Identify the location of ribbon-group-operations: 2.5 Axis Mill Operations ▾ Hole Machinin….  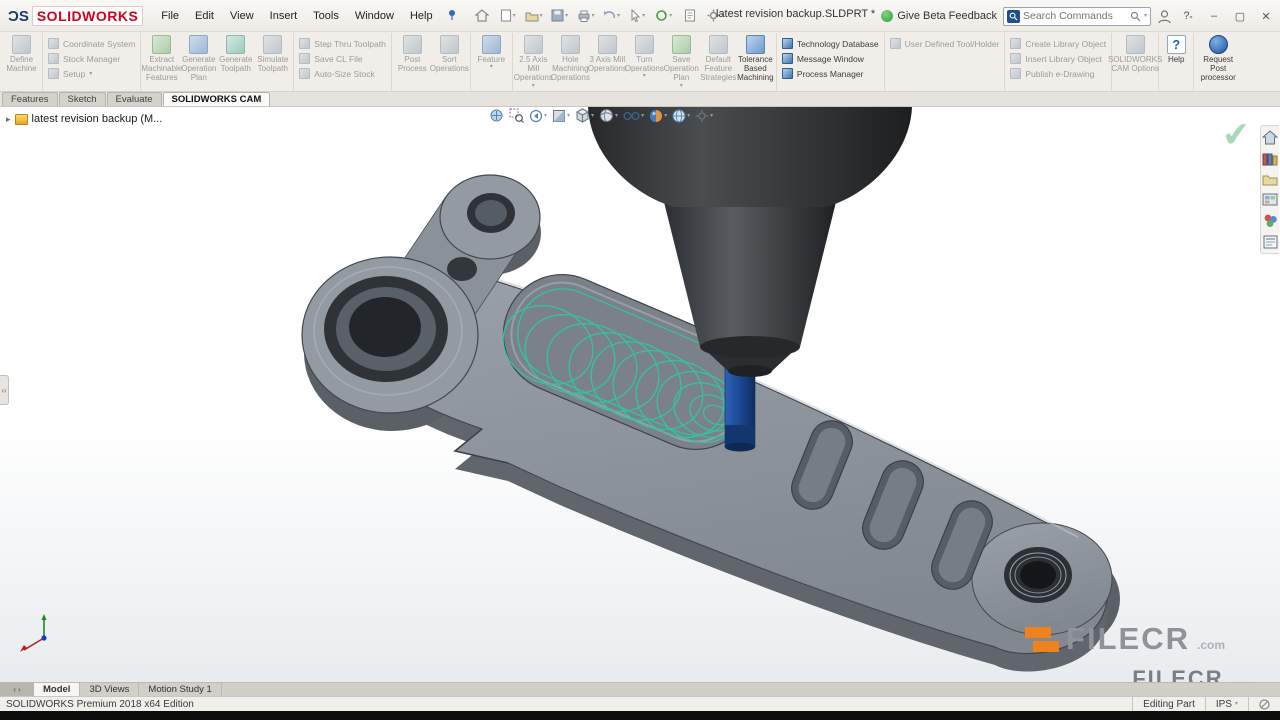
(645, 62).